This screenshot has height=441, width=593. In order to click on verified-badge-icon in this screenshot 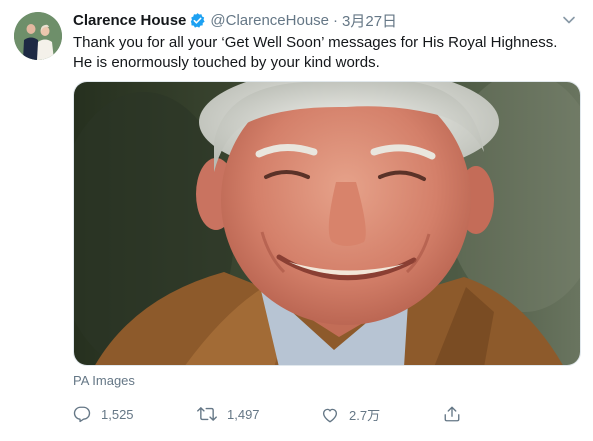, I will do `click(197, 20)`.